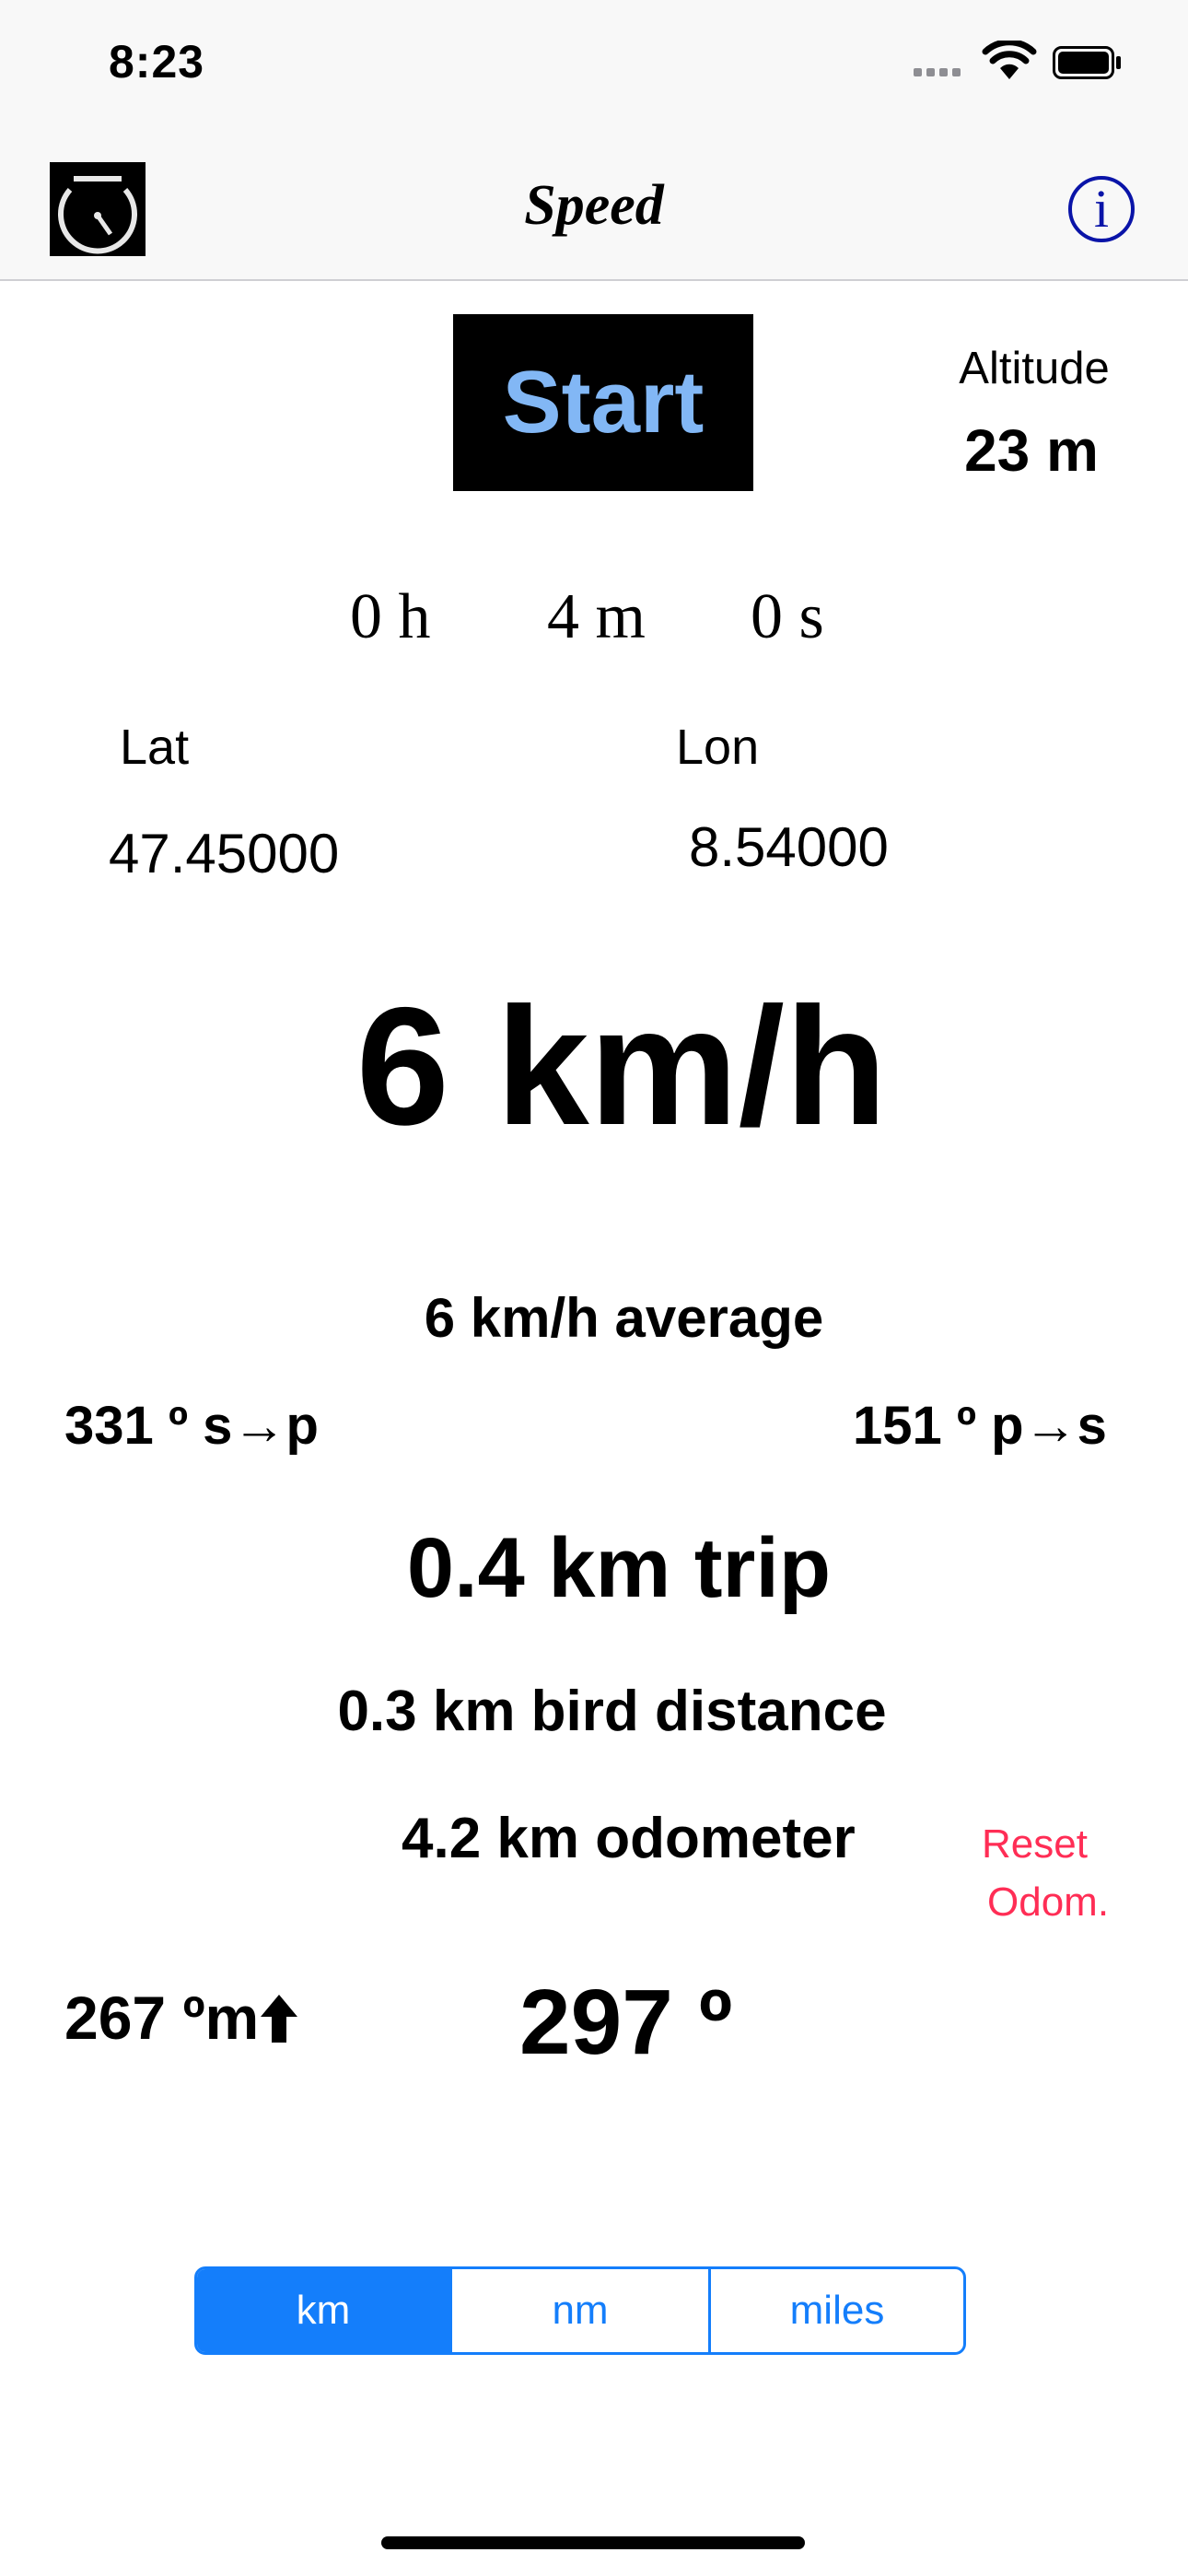 Image resolution: width=1188 pixels, height=2576 pixels. Describe the element at coordinates (626, 2022) in the screenshot. I see `compass-heading: 297 º` at that location.